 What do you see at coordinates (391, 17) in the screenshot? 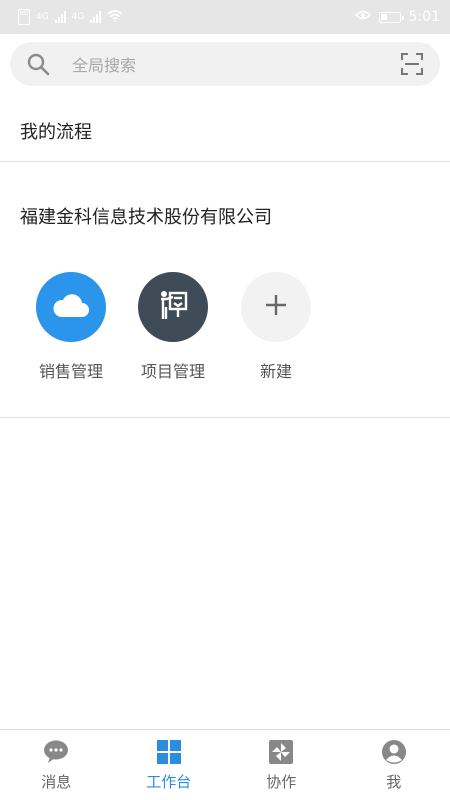
I see `battery-icon` at bounding box center [391, 17].